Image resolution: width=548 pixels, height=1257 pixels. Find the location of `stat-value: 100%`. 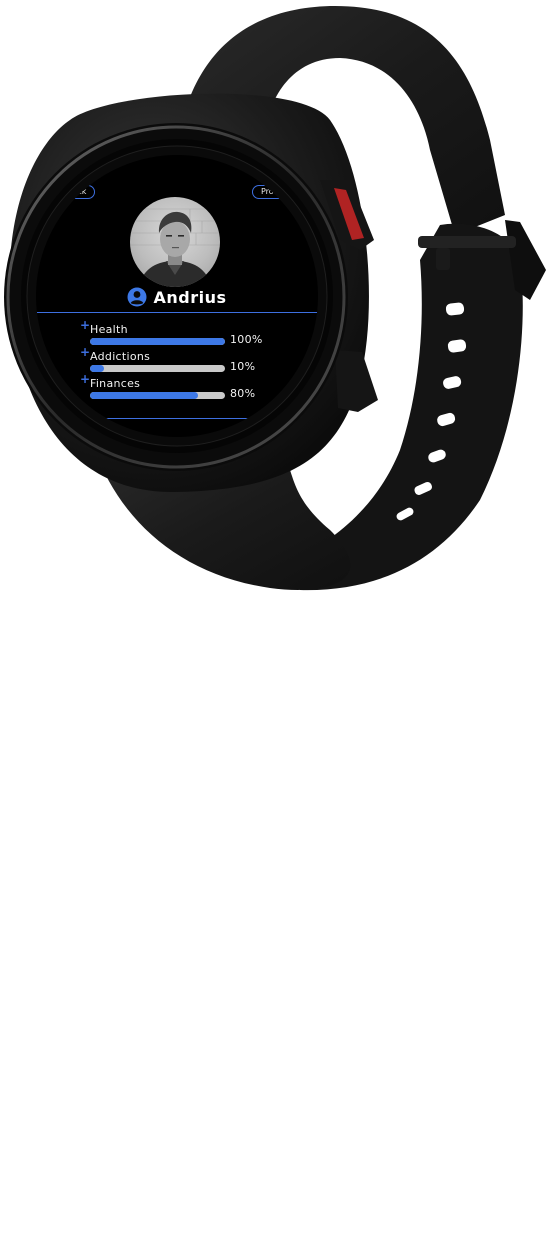

stat-value: 100% is located at coordinates (246, 339).